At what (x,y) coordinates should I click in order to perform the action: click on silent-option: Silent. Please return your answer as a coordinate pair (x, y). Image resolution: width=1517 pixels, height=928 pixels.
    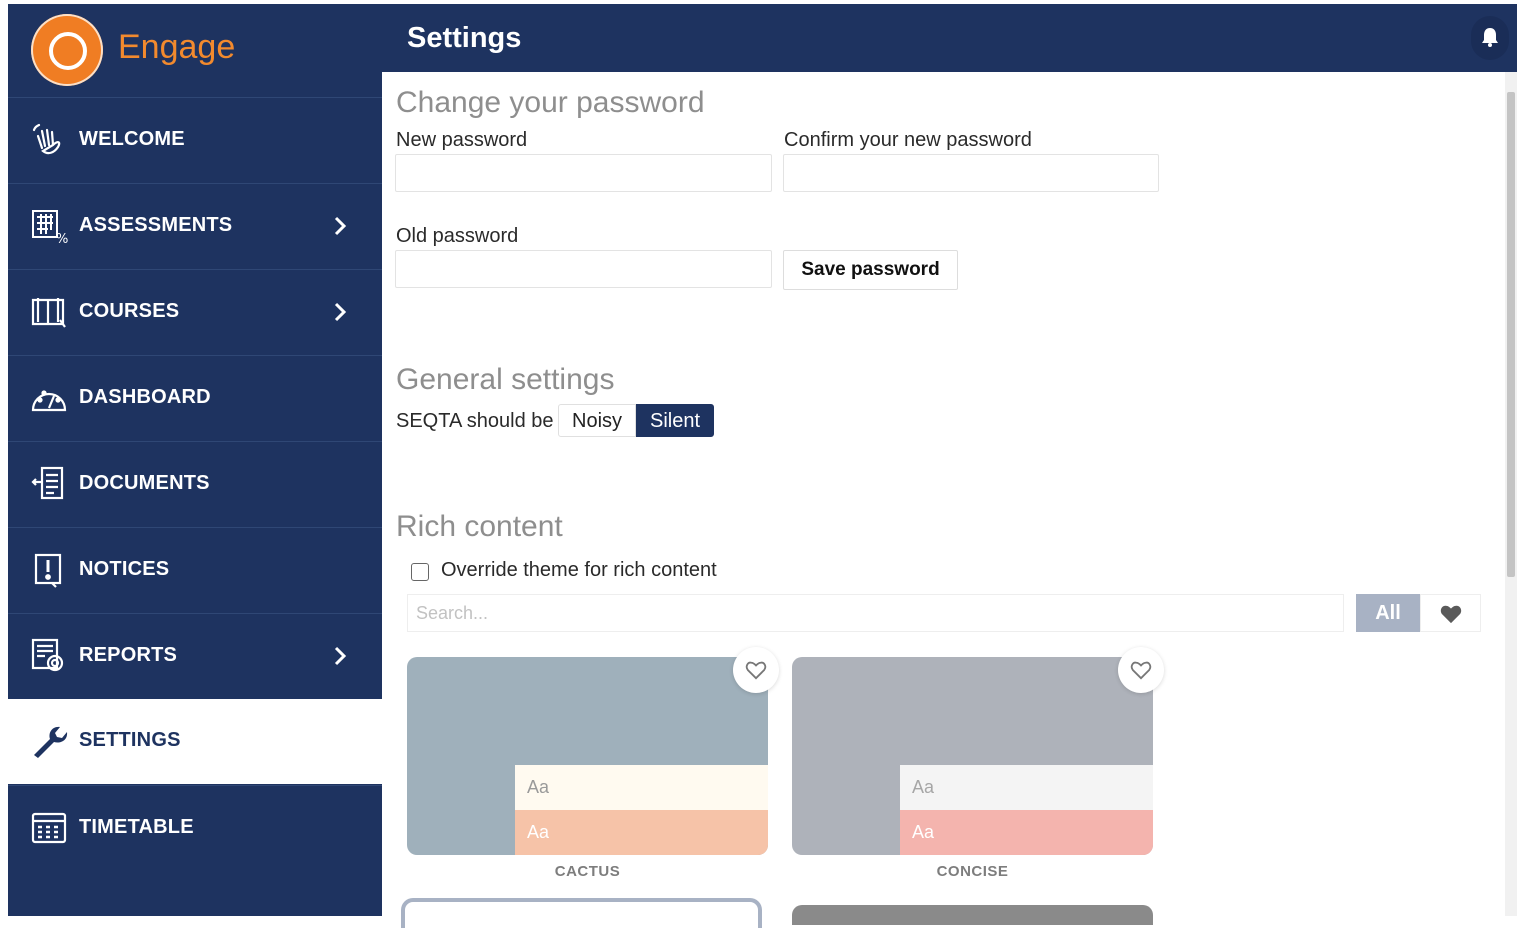
    Looking at the image, I should click on (675, 420).